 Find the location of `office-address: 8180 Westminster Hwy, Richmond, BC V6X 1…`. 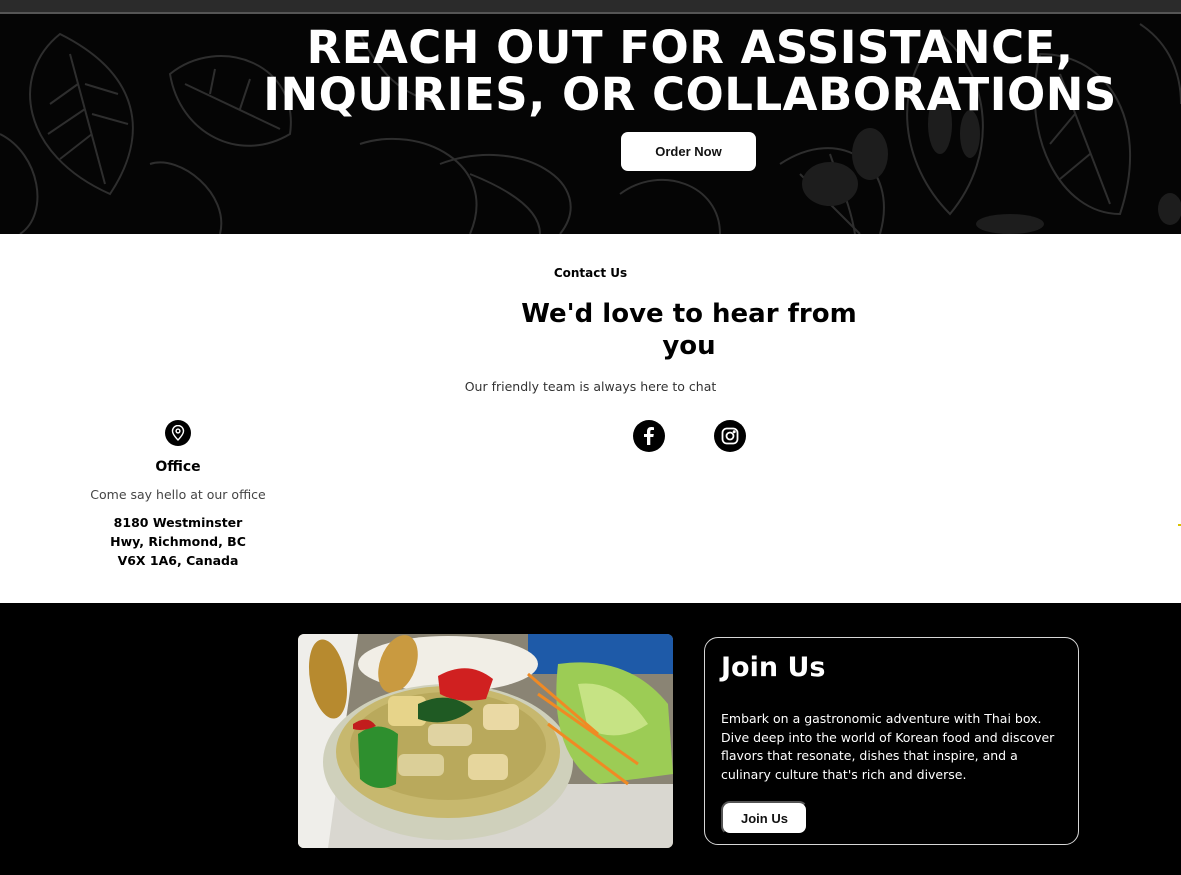

office-address: 8180 Westminster Hwy, Richmond, BC V6X 1… is located at coordinates (178, 541).